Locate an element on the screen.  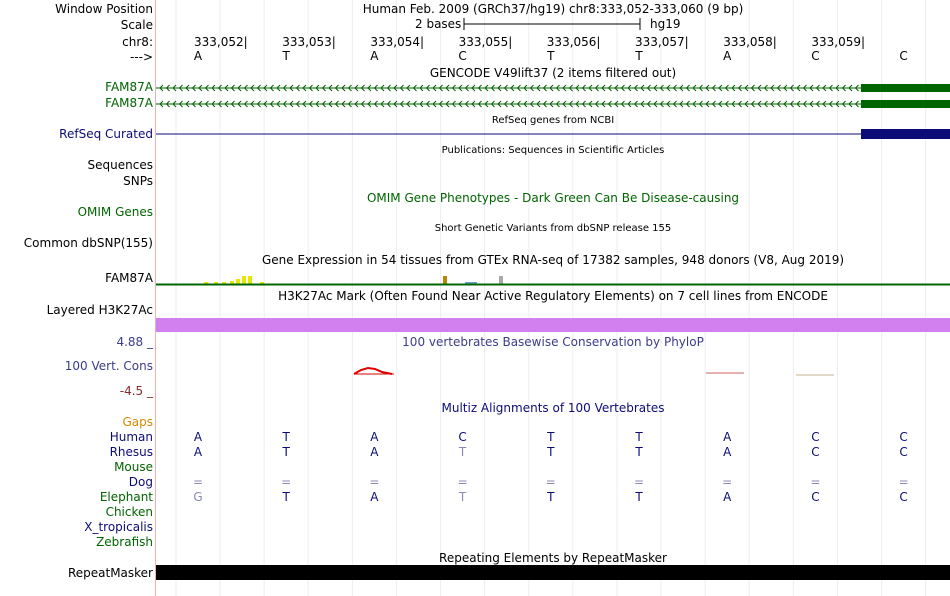
multiz-species-label: Zebrafish is located at coordinates (124, 542).